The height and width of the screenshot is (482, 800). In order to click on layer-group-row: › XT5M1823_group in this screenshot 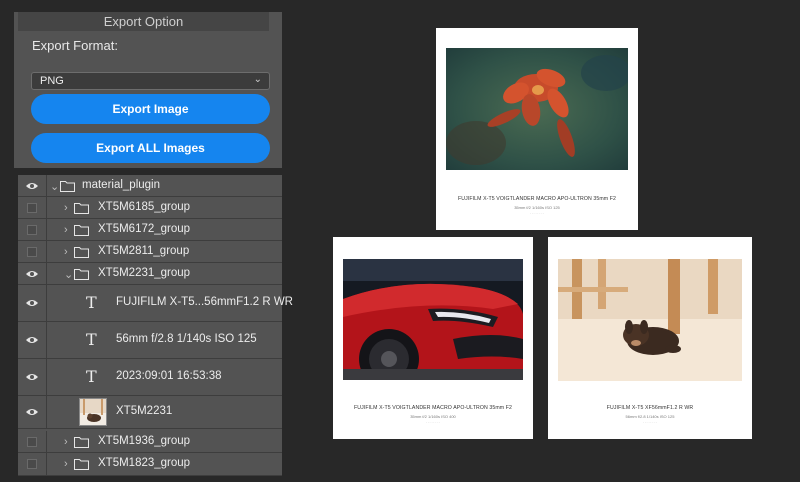, I will do `click(150, 464)`.